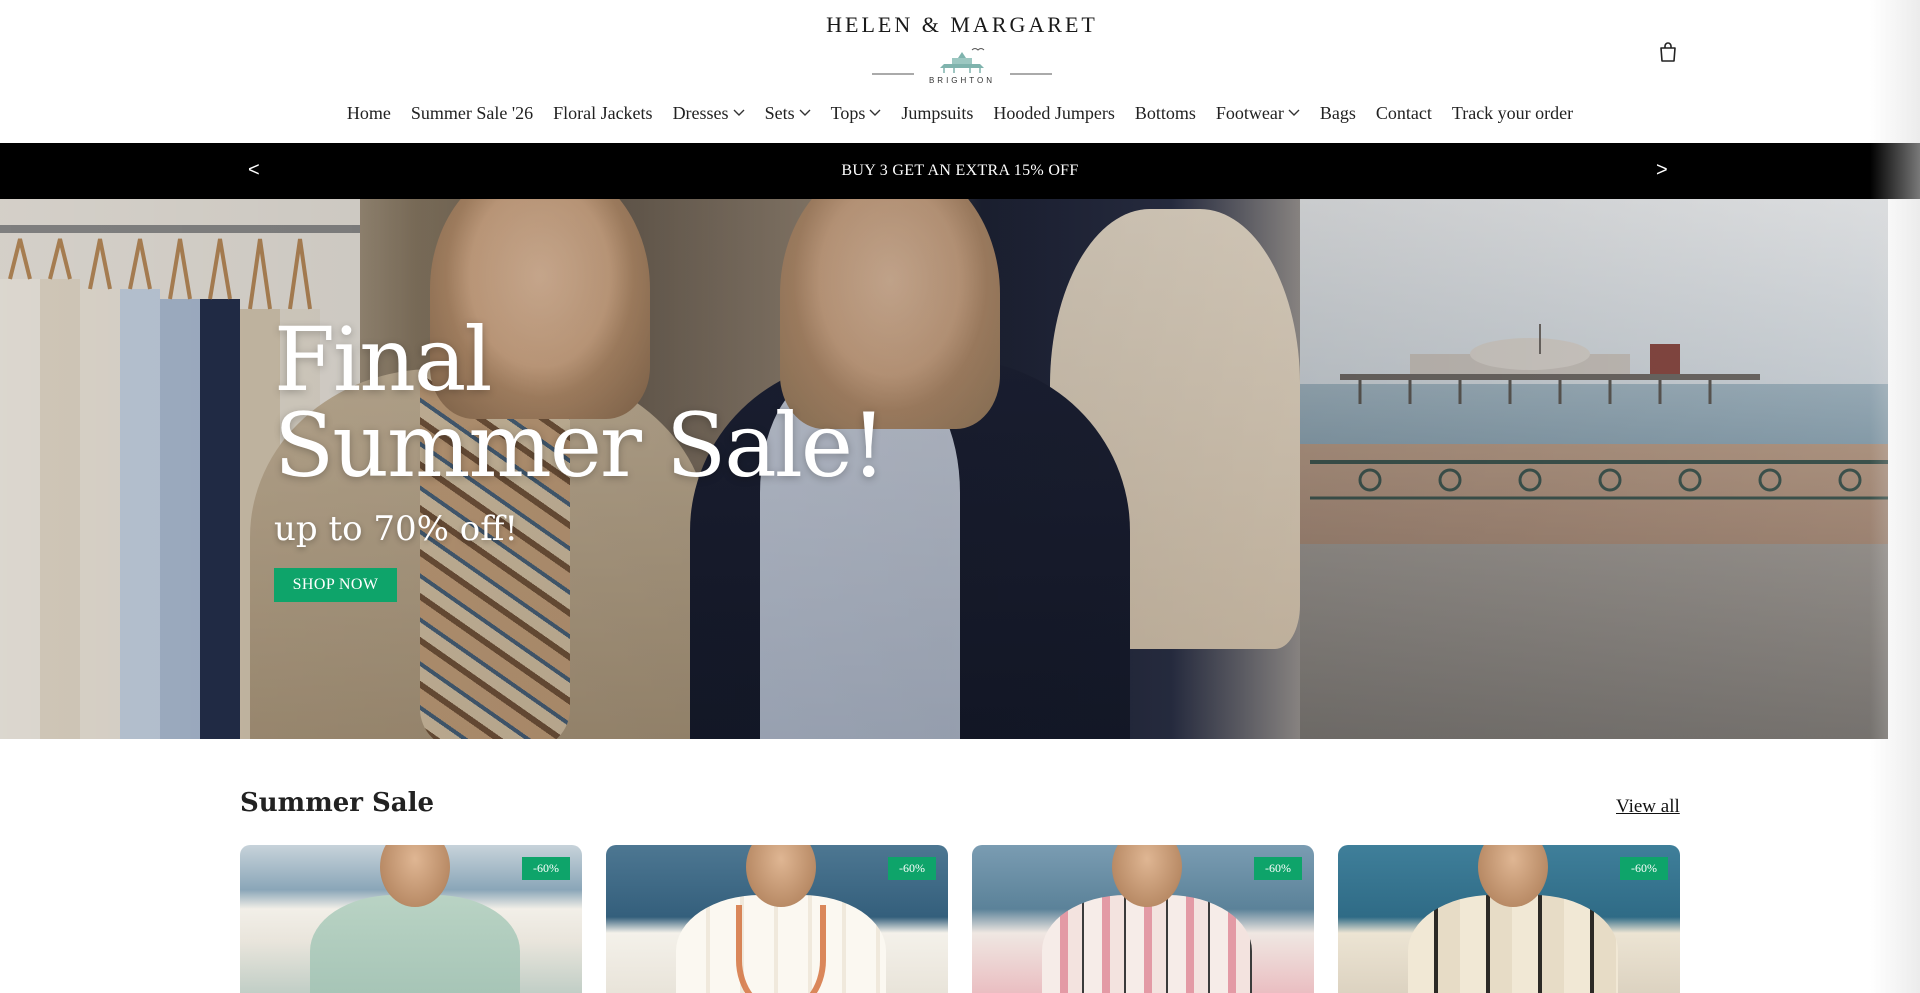  Describe the element at coordinates (1165, 113) in the screenshot. I see `nav-item-bottoms: Bottoms` at that location.